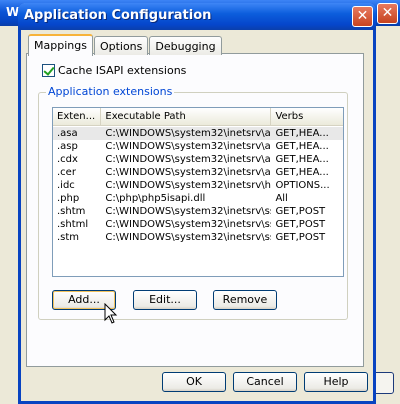  Describe the element at coordinates (118, 15) in the screenshot. I see `dialog-title: Application Configuration` at that location.